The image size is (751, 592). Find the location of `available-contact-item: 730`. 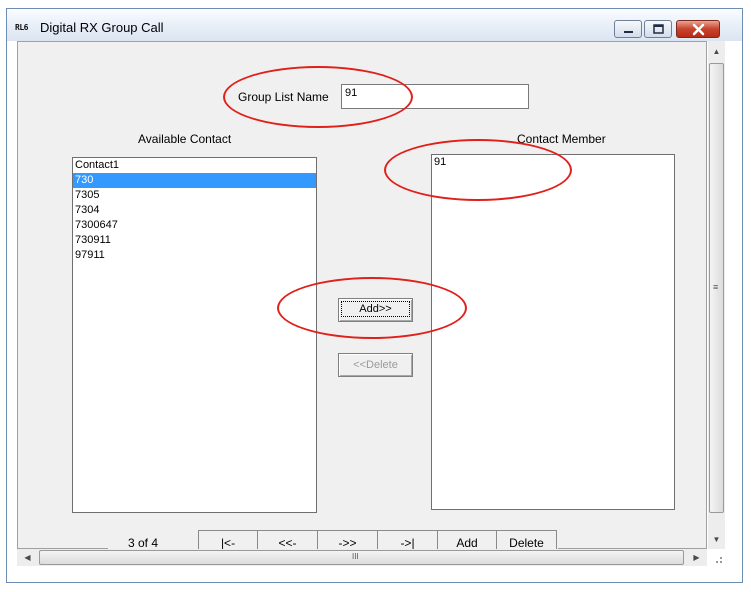

available-contact-item: 730 is located at coordinates (194, 180).